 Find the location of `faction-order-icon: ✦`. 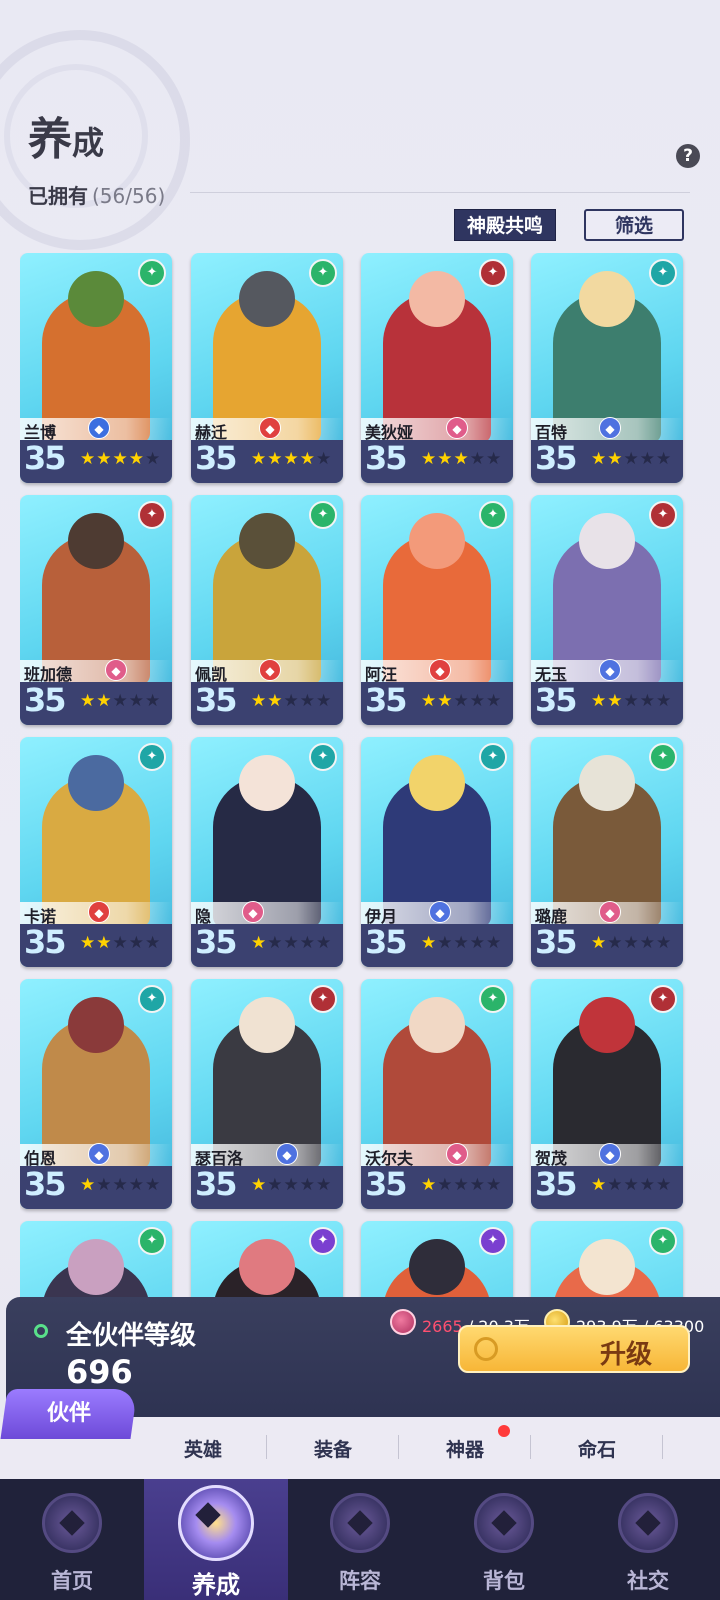

faction-order-icon: ✦ is located at coordinates (323, 757).